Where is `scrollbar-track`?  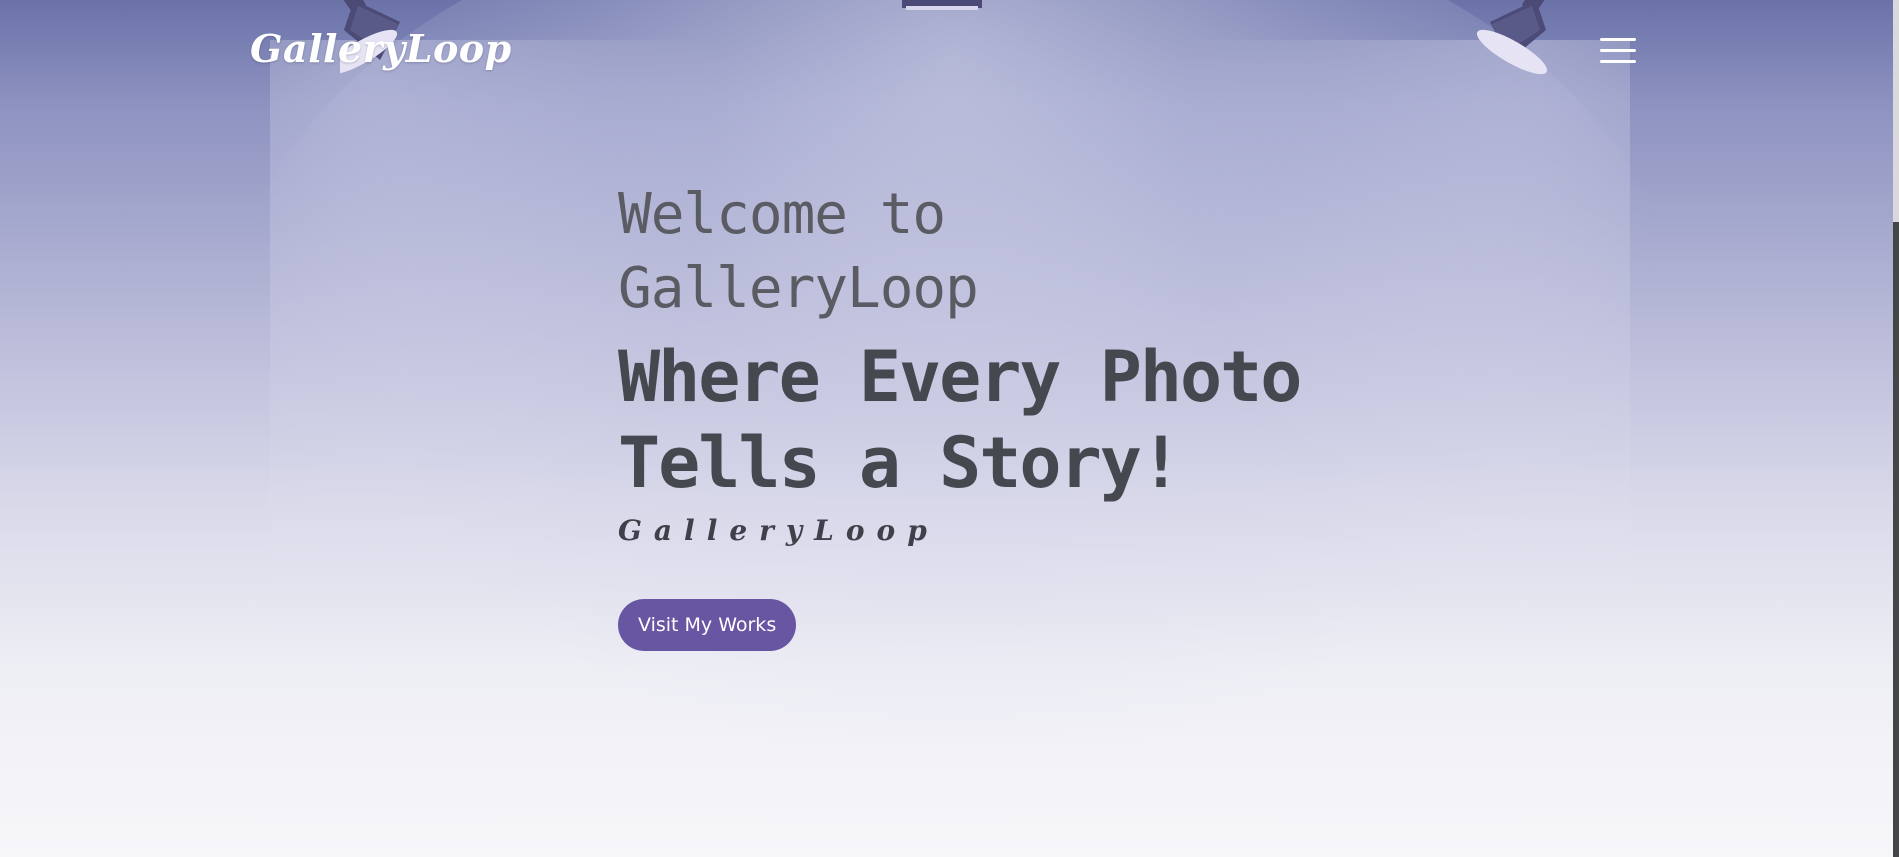
scrollbar-track is located at coordinates (1896, 428).